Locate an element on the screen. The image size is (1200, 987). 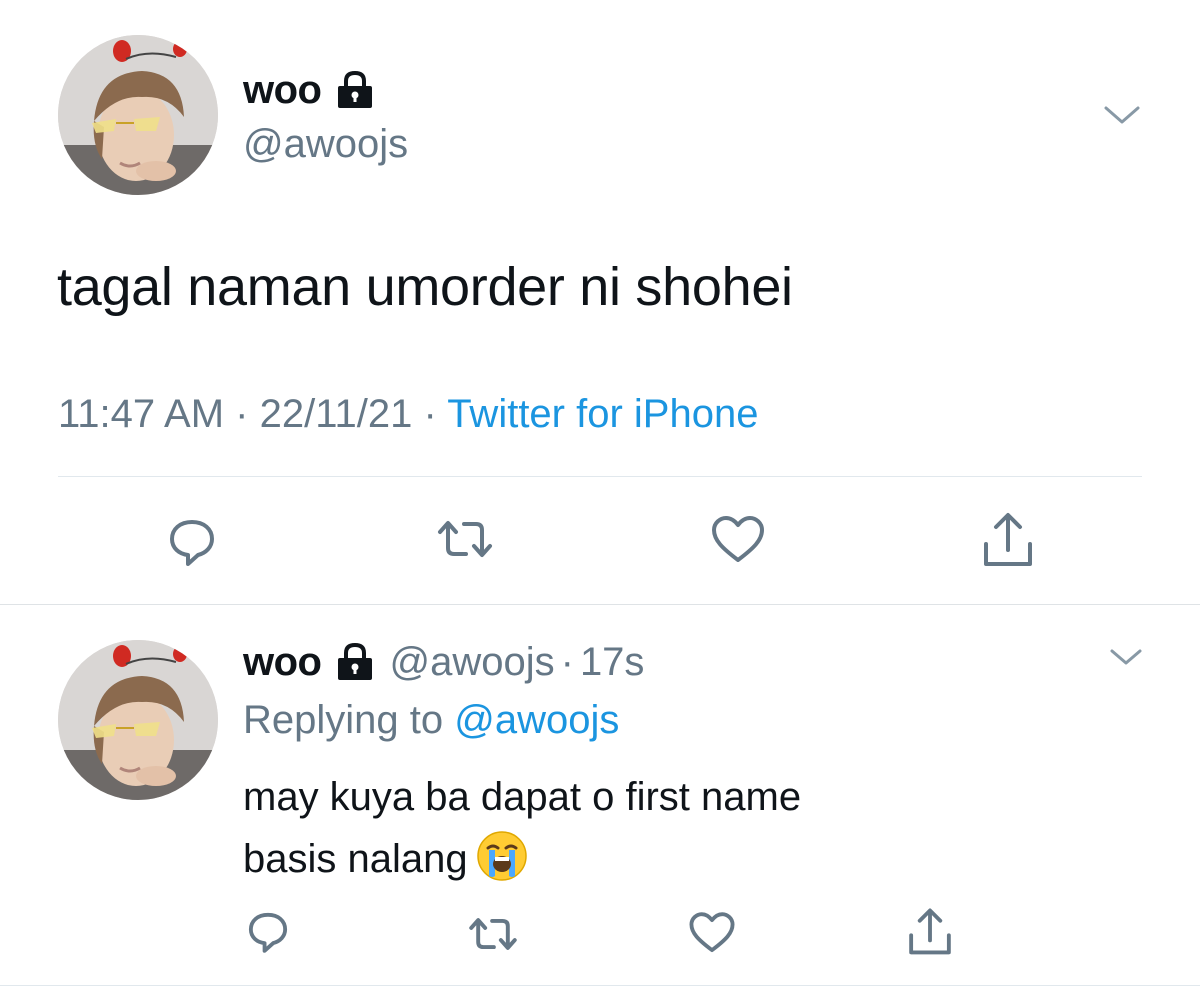
tweet-text-line-wrap: basis nalang is located at coordinates (623, 859).